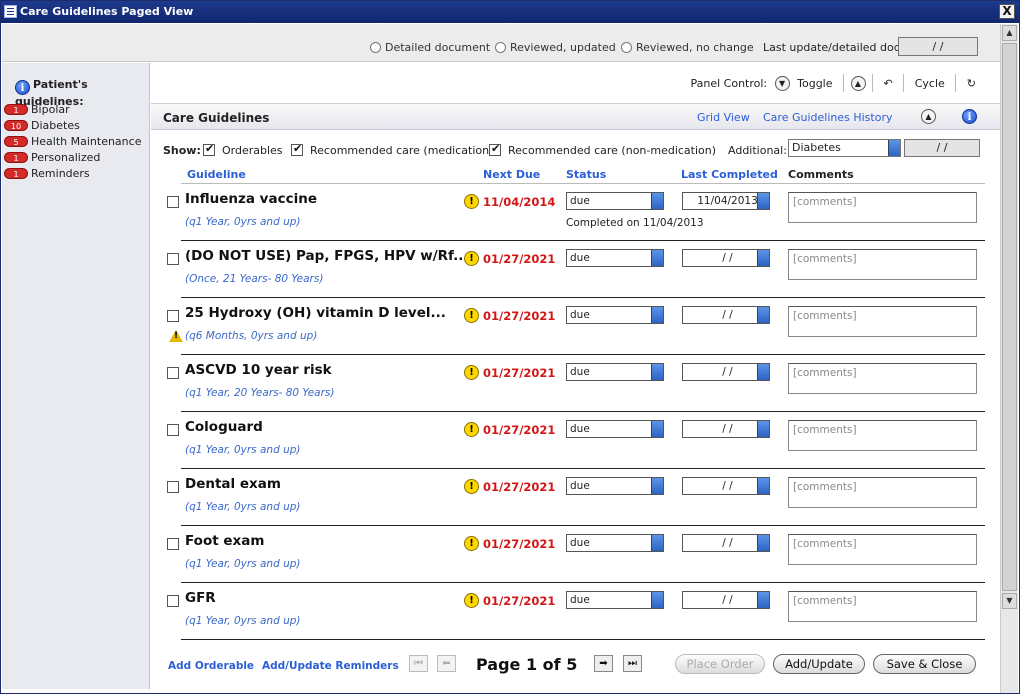  I want to click on guideline-name: Influenza vaccine, so click(251, 199).